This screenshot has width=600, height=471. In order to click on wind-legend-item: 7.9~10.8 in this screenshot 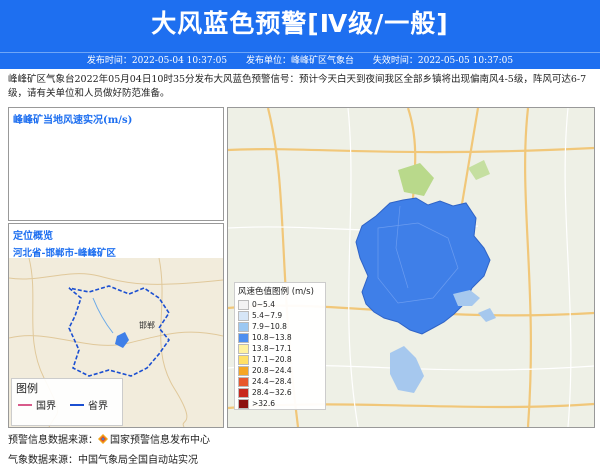, I will do `click(280, 326)`.